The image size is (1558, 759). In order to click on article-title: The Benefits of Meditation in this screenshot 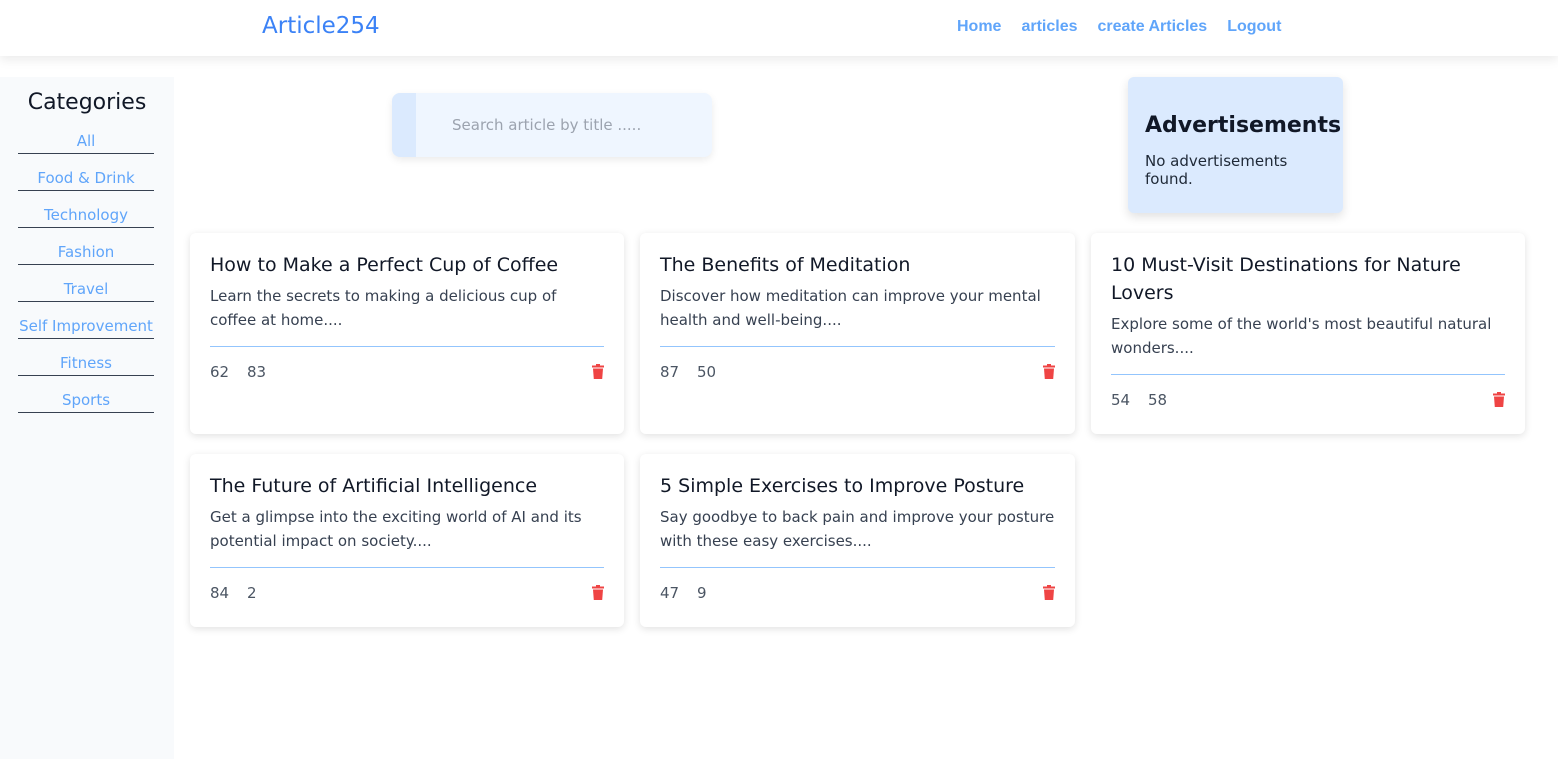, I will do `click(857, 265)`.